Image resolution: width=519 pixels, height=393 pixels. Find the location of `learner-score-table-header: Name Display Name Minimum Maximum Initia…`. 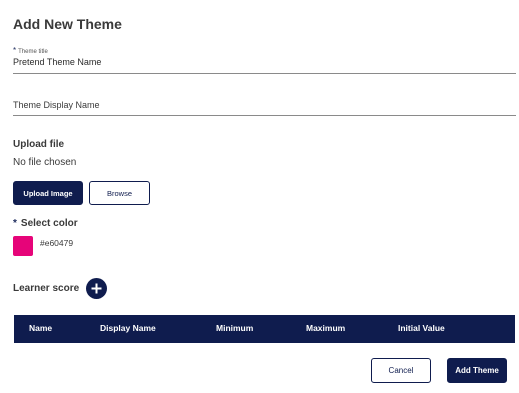

learner-score-table-header: Name Display Name Minimum Maximum Initia… is located at coordinates (264, 329).